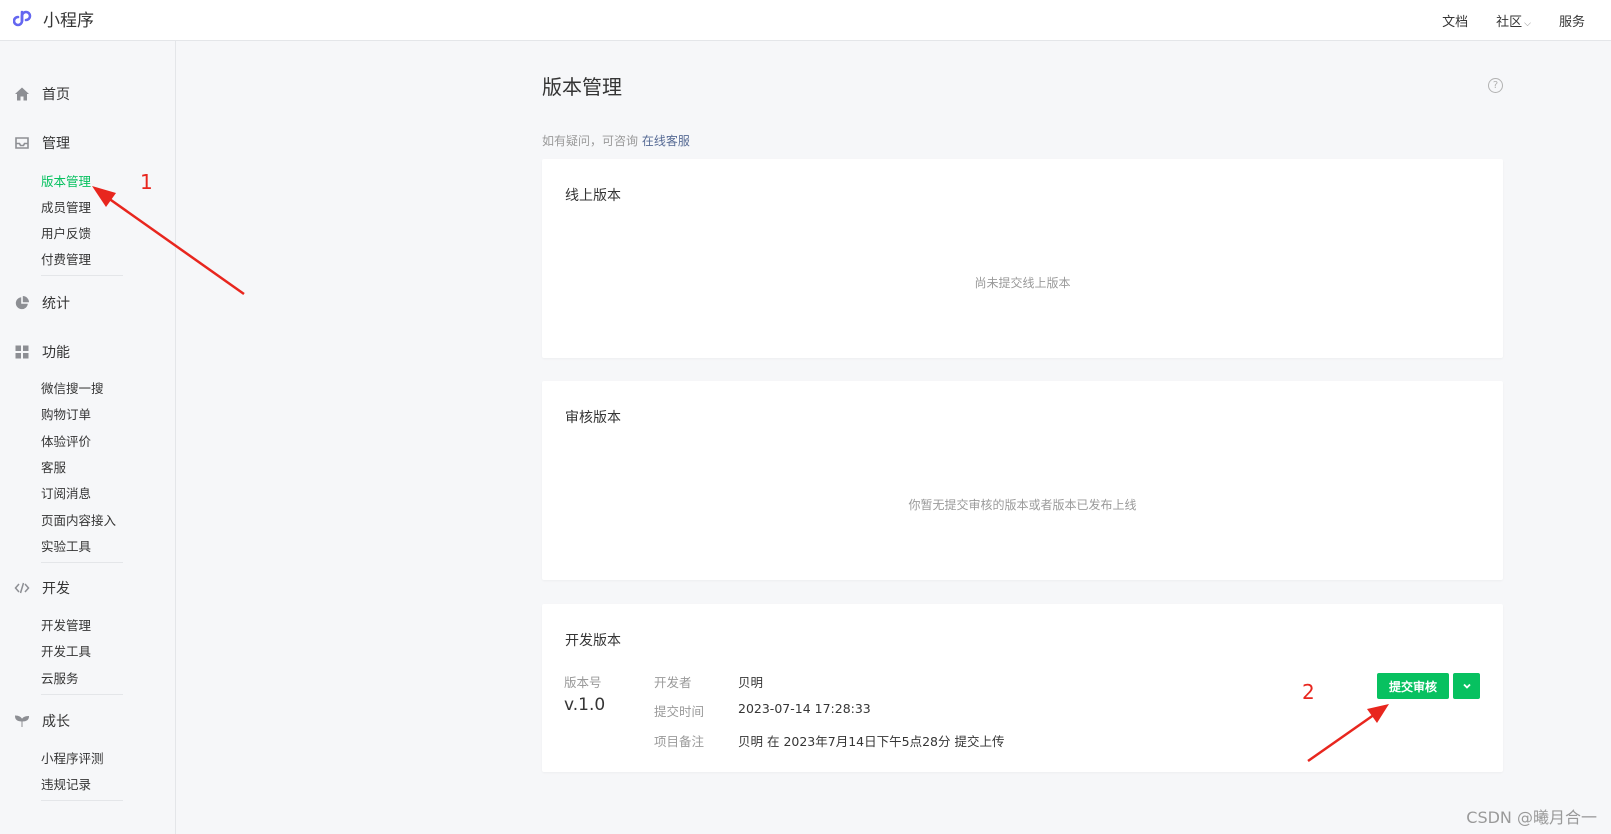 The width and height of the screenshot is (1611, 834). What do you see at coordinates (1455, 20) in the screenshot?
I see `nav-docs: 文档` at bounding box center [1455, 20].